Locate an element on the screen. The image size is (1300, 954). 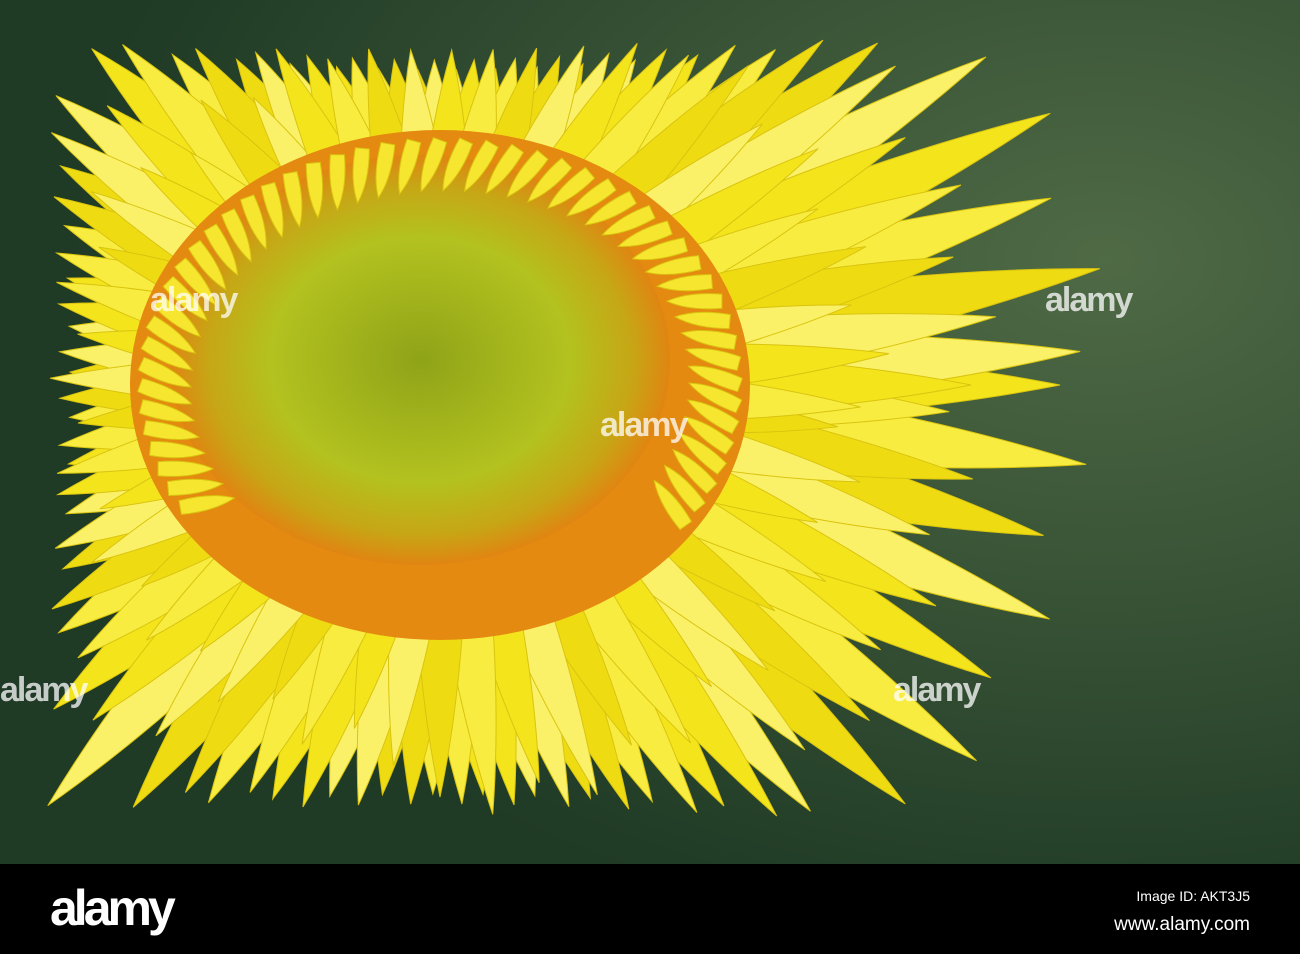
footer-bar: alamy Image ID: AKT3J5 www.alamy.com is located at coordinates (650, 909).